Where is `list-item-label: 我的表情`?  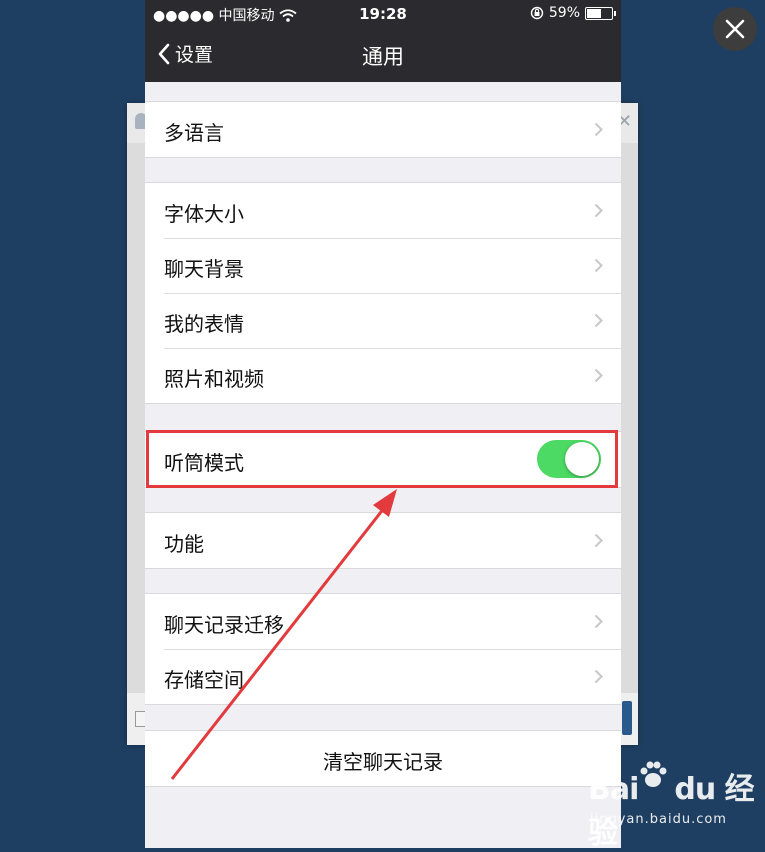
list-item-label: 我的表情 is located at coordinates (204, 324).